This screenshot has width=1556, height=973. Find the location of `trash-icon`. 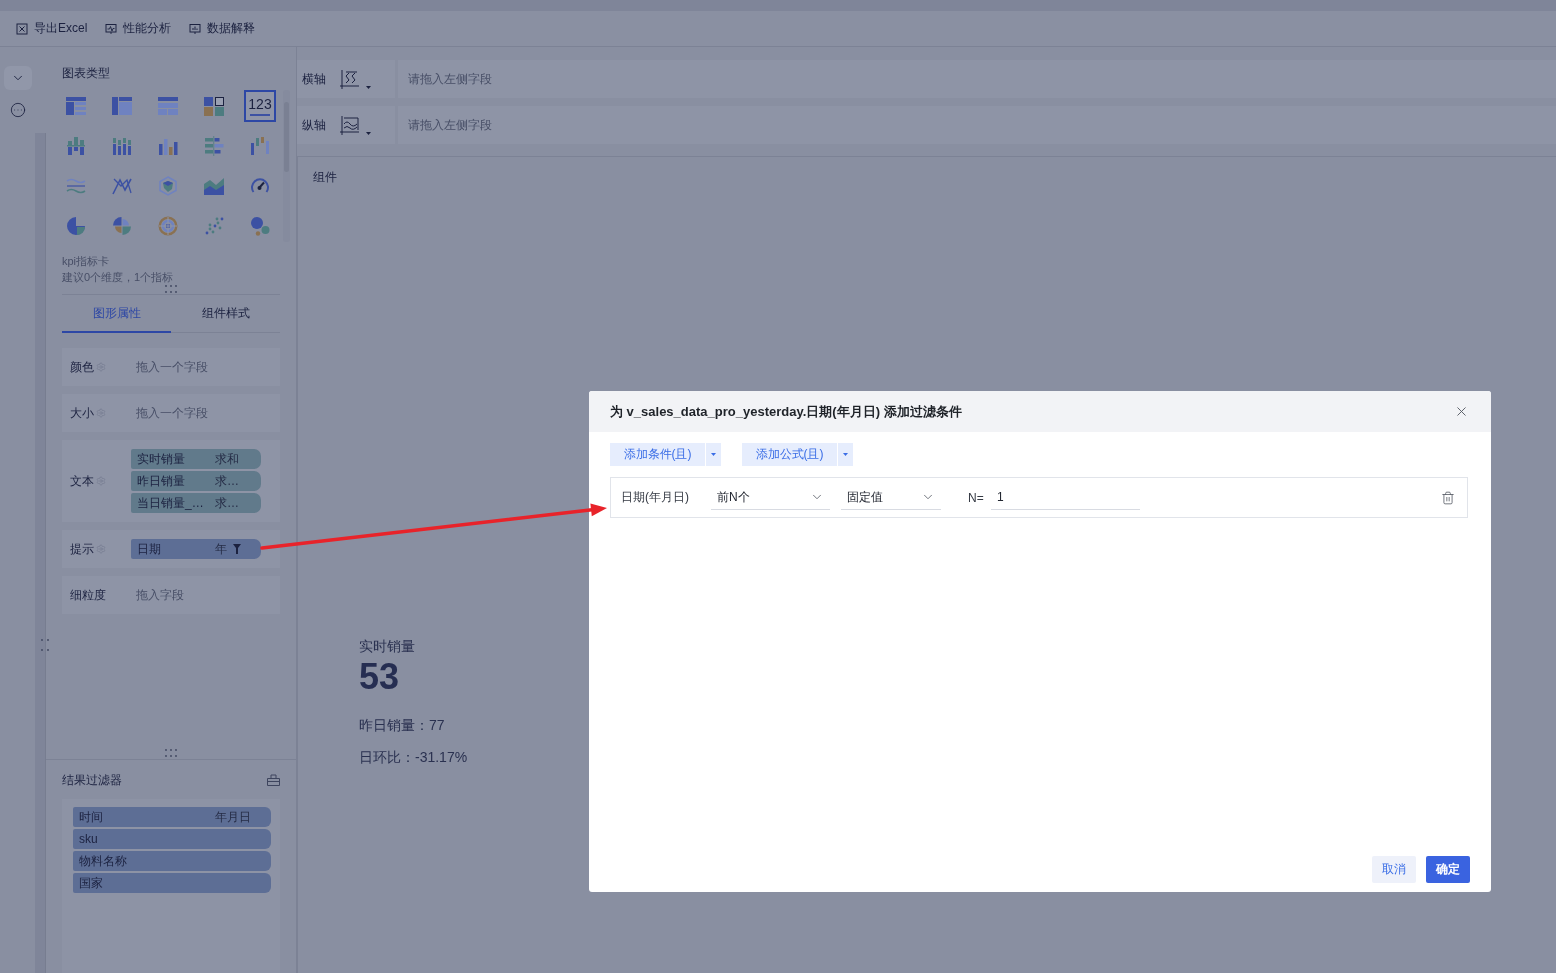

trash-icon is located at coordinates (1448, 497).